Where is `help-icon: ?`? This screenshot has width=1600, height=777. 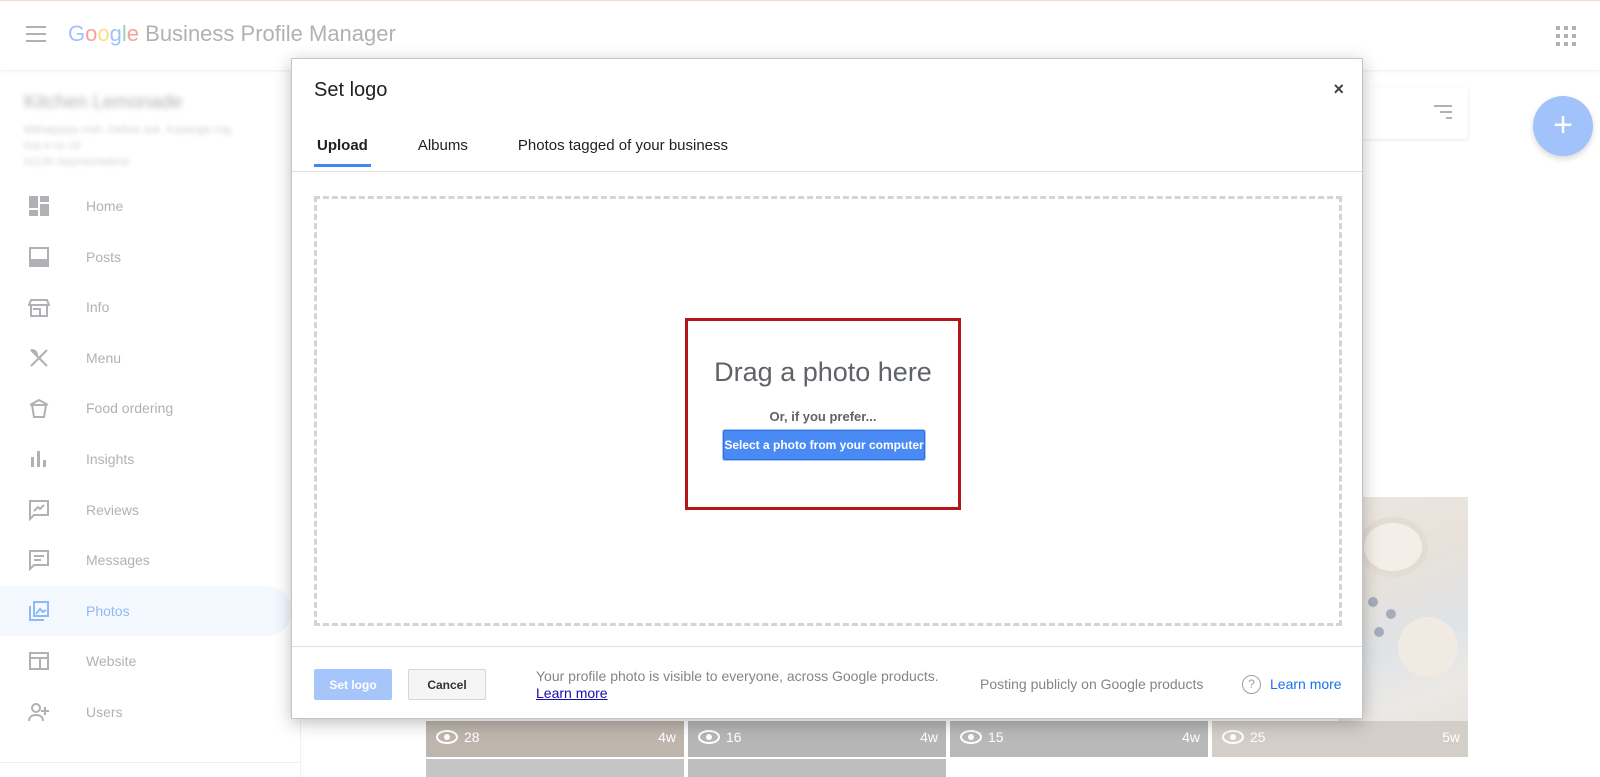
help-icon: ? is located at coordinates (1251, 684).